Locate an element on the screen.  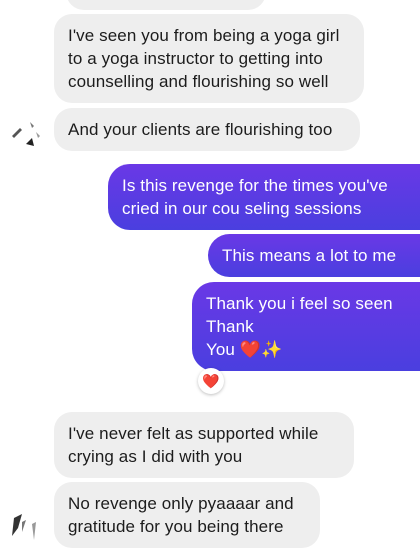
heart-reaction-badge: ❤️ is located at coordinates (211, 381).